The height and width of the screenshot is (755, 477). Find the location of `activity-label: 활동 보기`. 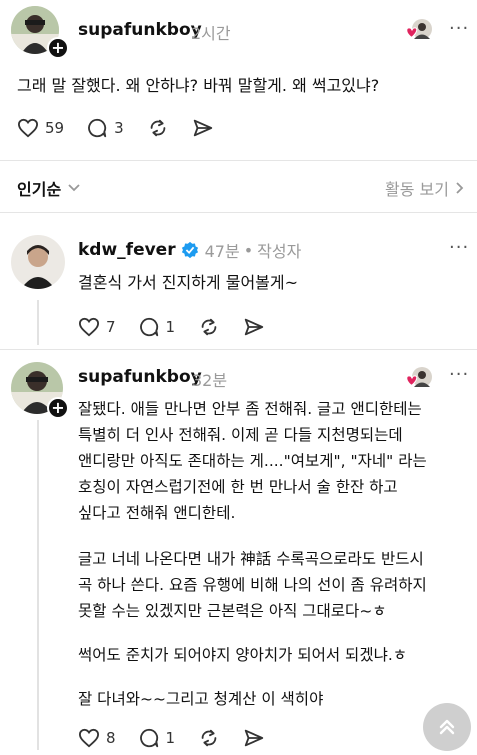

activity-label: 활동 보기 is located at coordinates (417, 189).